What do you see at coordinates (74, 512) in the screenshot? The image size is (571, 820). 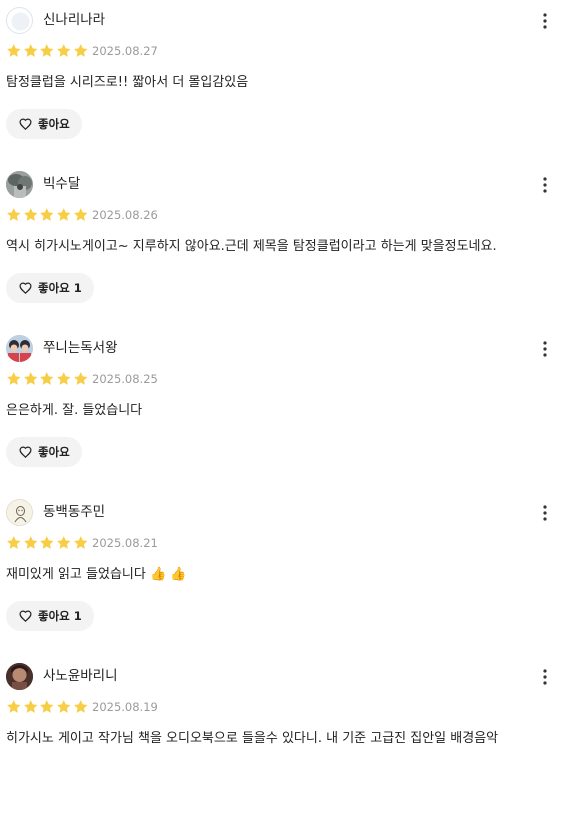 I see `reviewer-nickname: 동백동주민` at bounding box center [74, 512].